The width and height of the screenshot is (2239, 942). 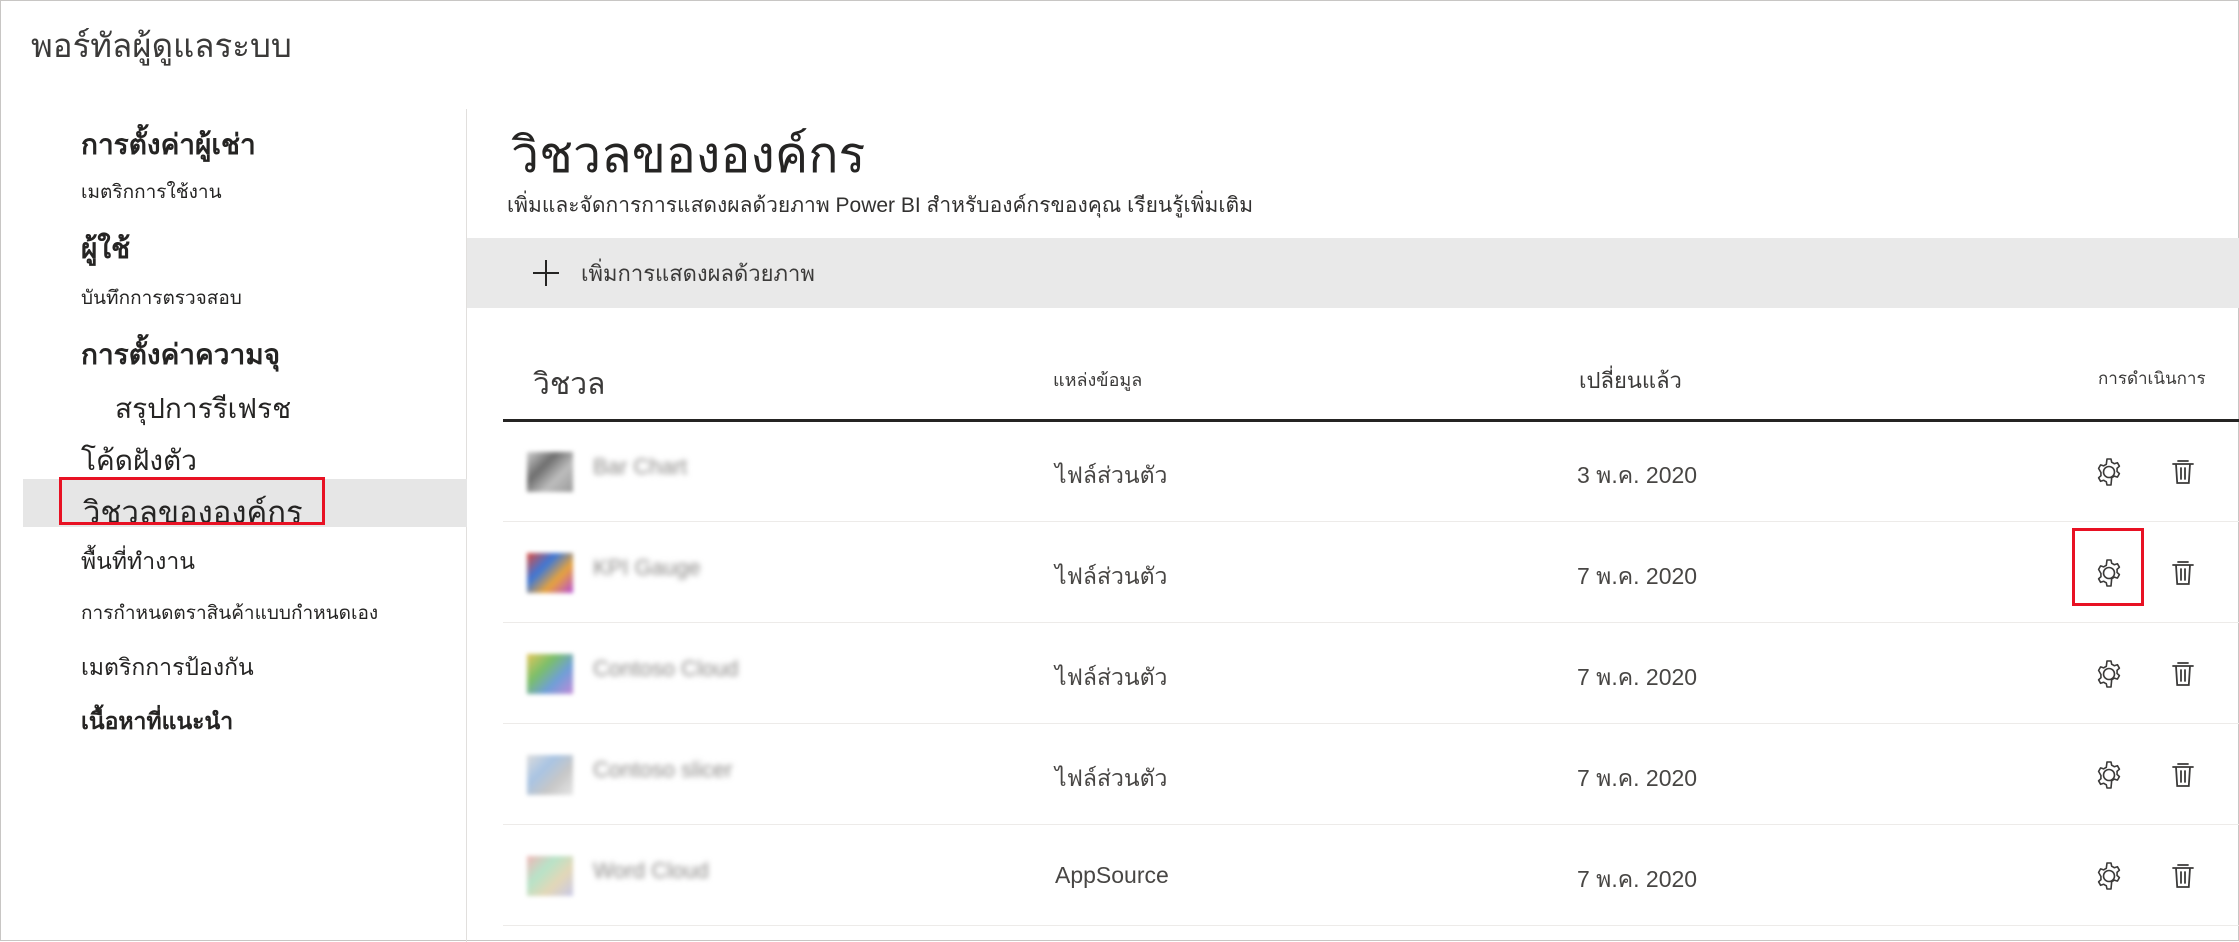 What do you see at coordinates (666, 669) in the screenshot?
I see `visual-name: Contoso Cloud` at bounding box center [666, 669].